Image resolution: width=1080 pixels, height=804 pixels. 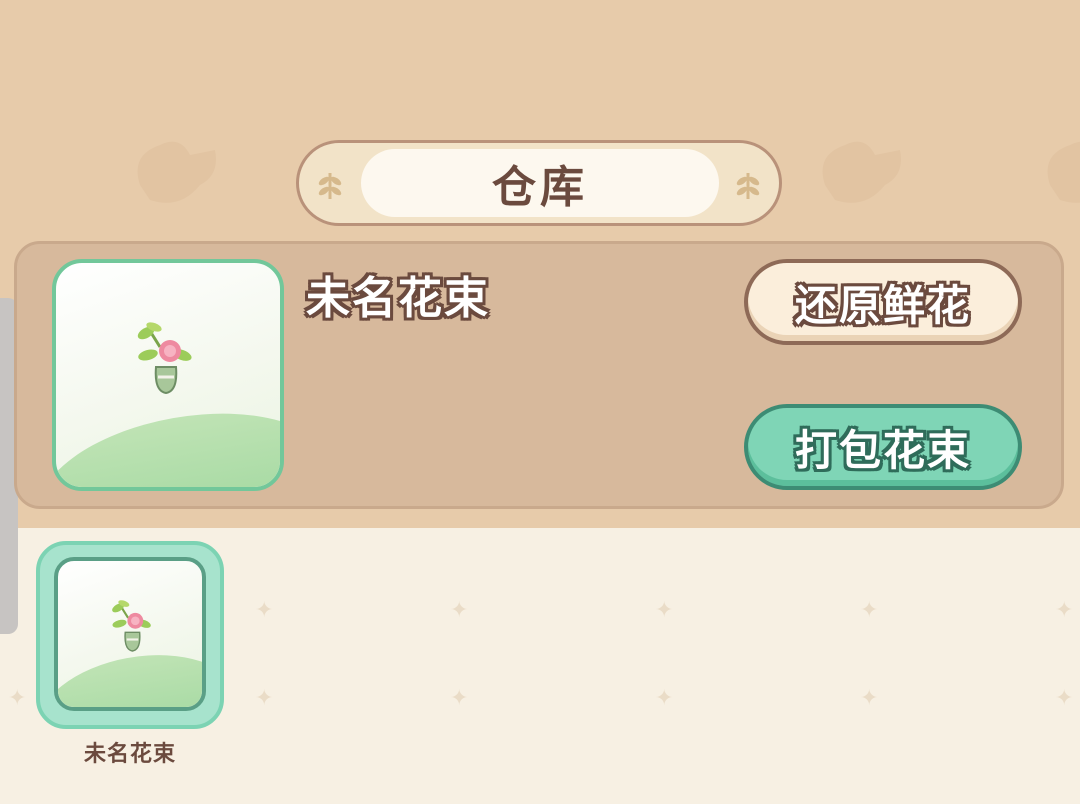 What do you see at coordinates (540, 187) in the screenshot?
I see `page-title: 仓库` at bounding box center [540, 187].